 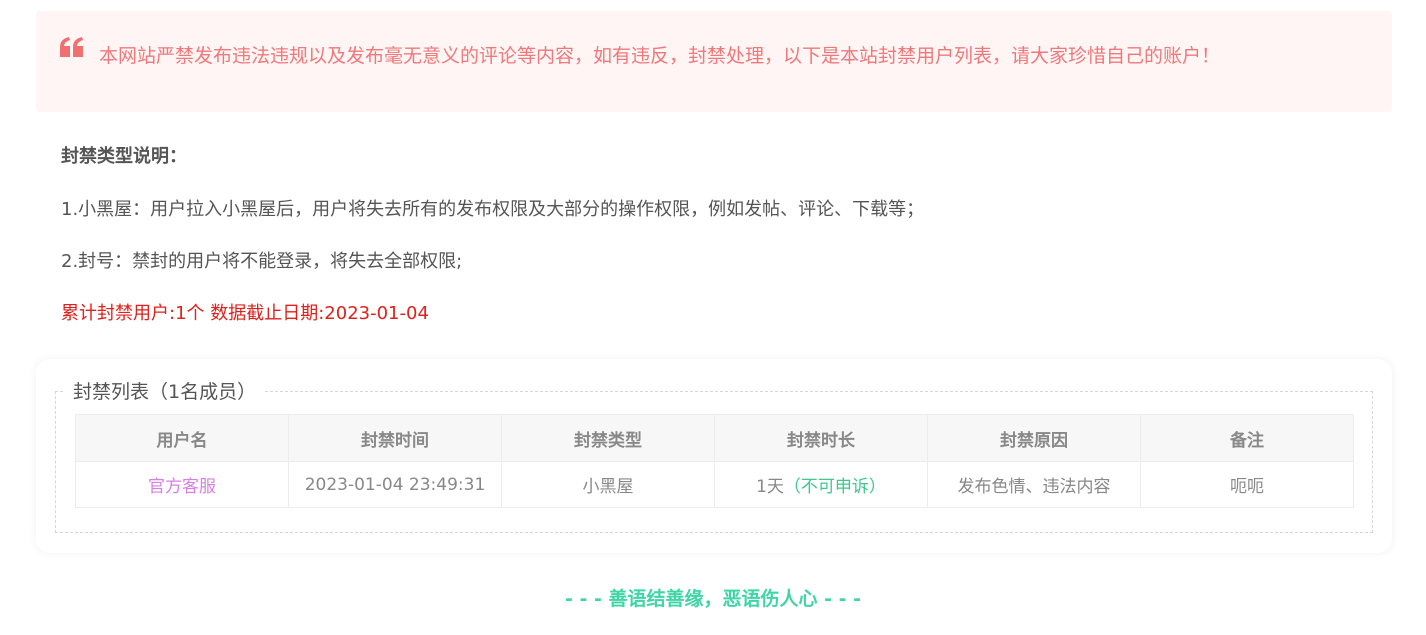 I want to click on ban-type-cell: 小黑屋, so click(x=608, y=484).